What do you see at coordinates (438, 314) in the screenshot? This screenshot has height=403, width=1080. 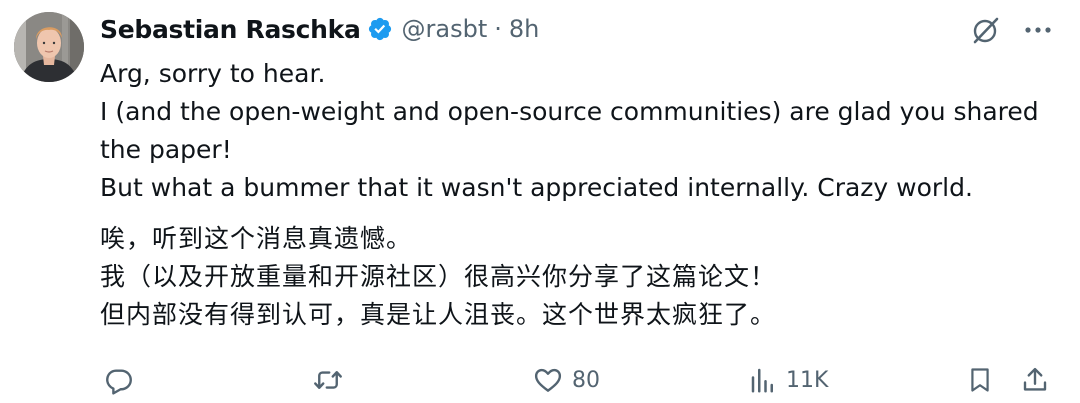 I see `tweet-line: 但内部没有得到认可，真是让人沮丧。这个世界太疯狂了。` at bounding box center [438, 314].